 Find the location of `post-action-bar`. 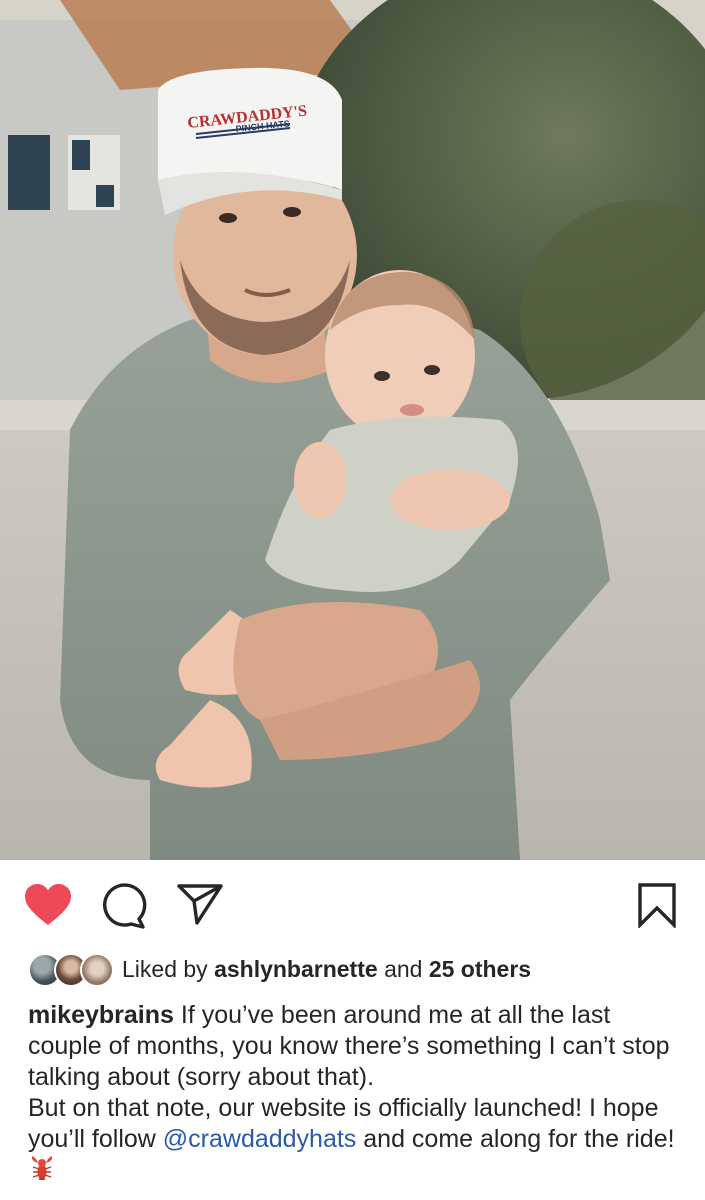

post-action-bar is located at coordinates (352, 905).